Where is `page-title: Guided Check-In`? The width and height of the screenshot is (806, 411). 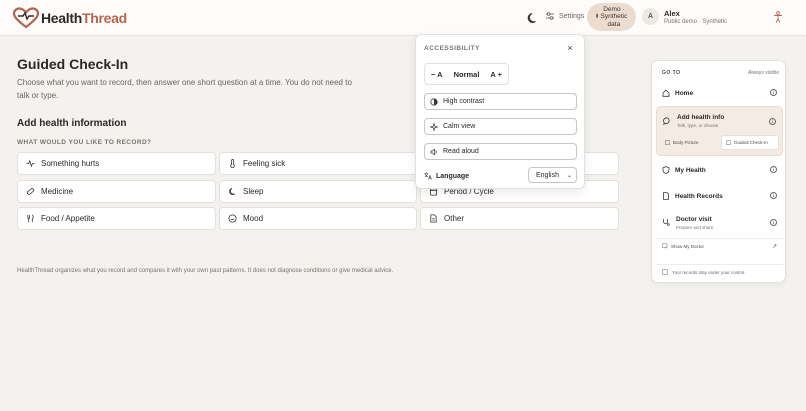
page-title: Guided Check-In is located at coordinates (73, 64).